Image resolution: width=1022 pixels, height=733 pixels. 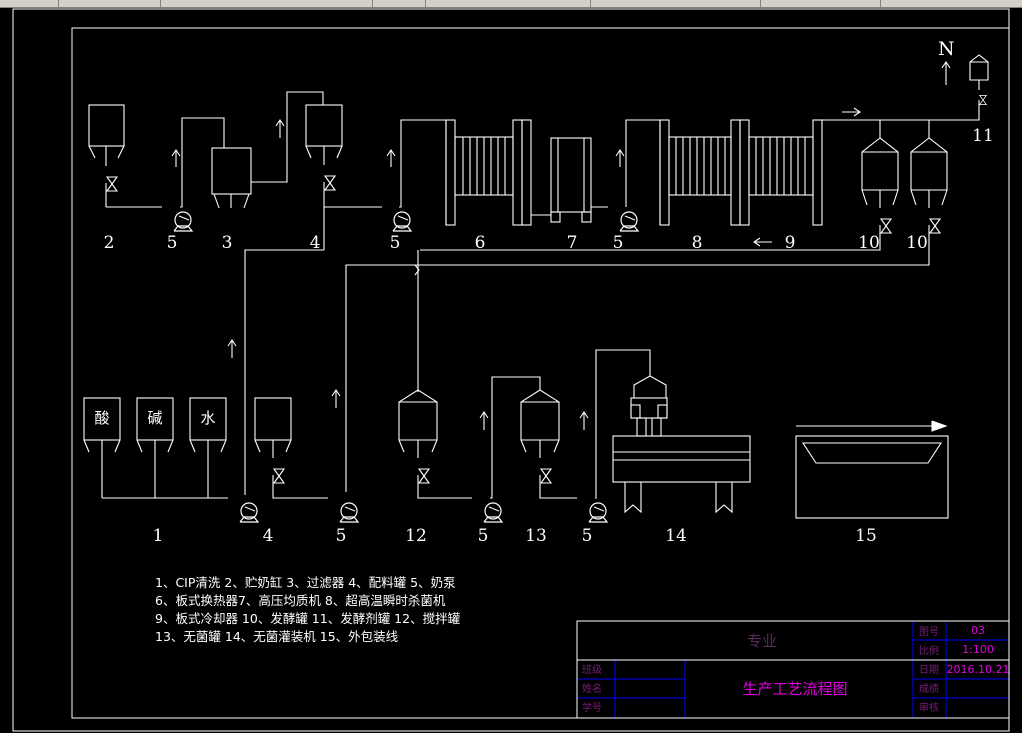 I want to click on label-15: 15, so click(x=866, y=536).